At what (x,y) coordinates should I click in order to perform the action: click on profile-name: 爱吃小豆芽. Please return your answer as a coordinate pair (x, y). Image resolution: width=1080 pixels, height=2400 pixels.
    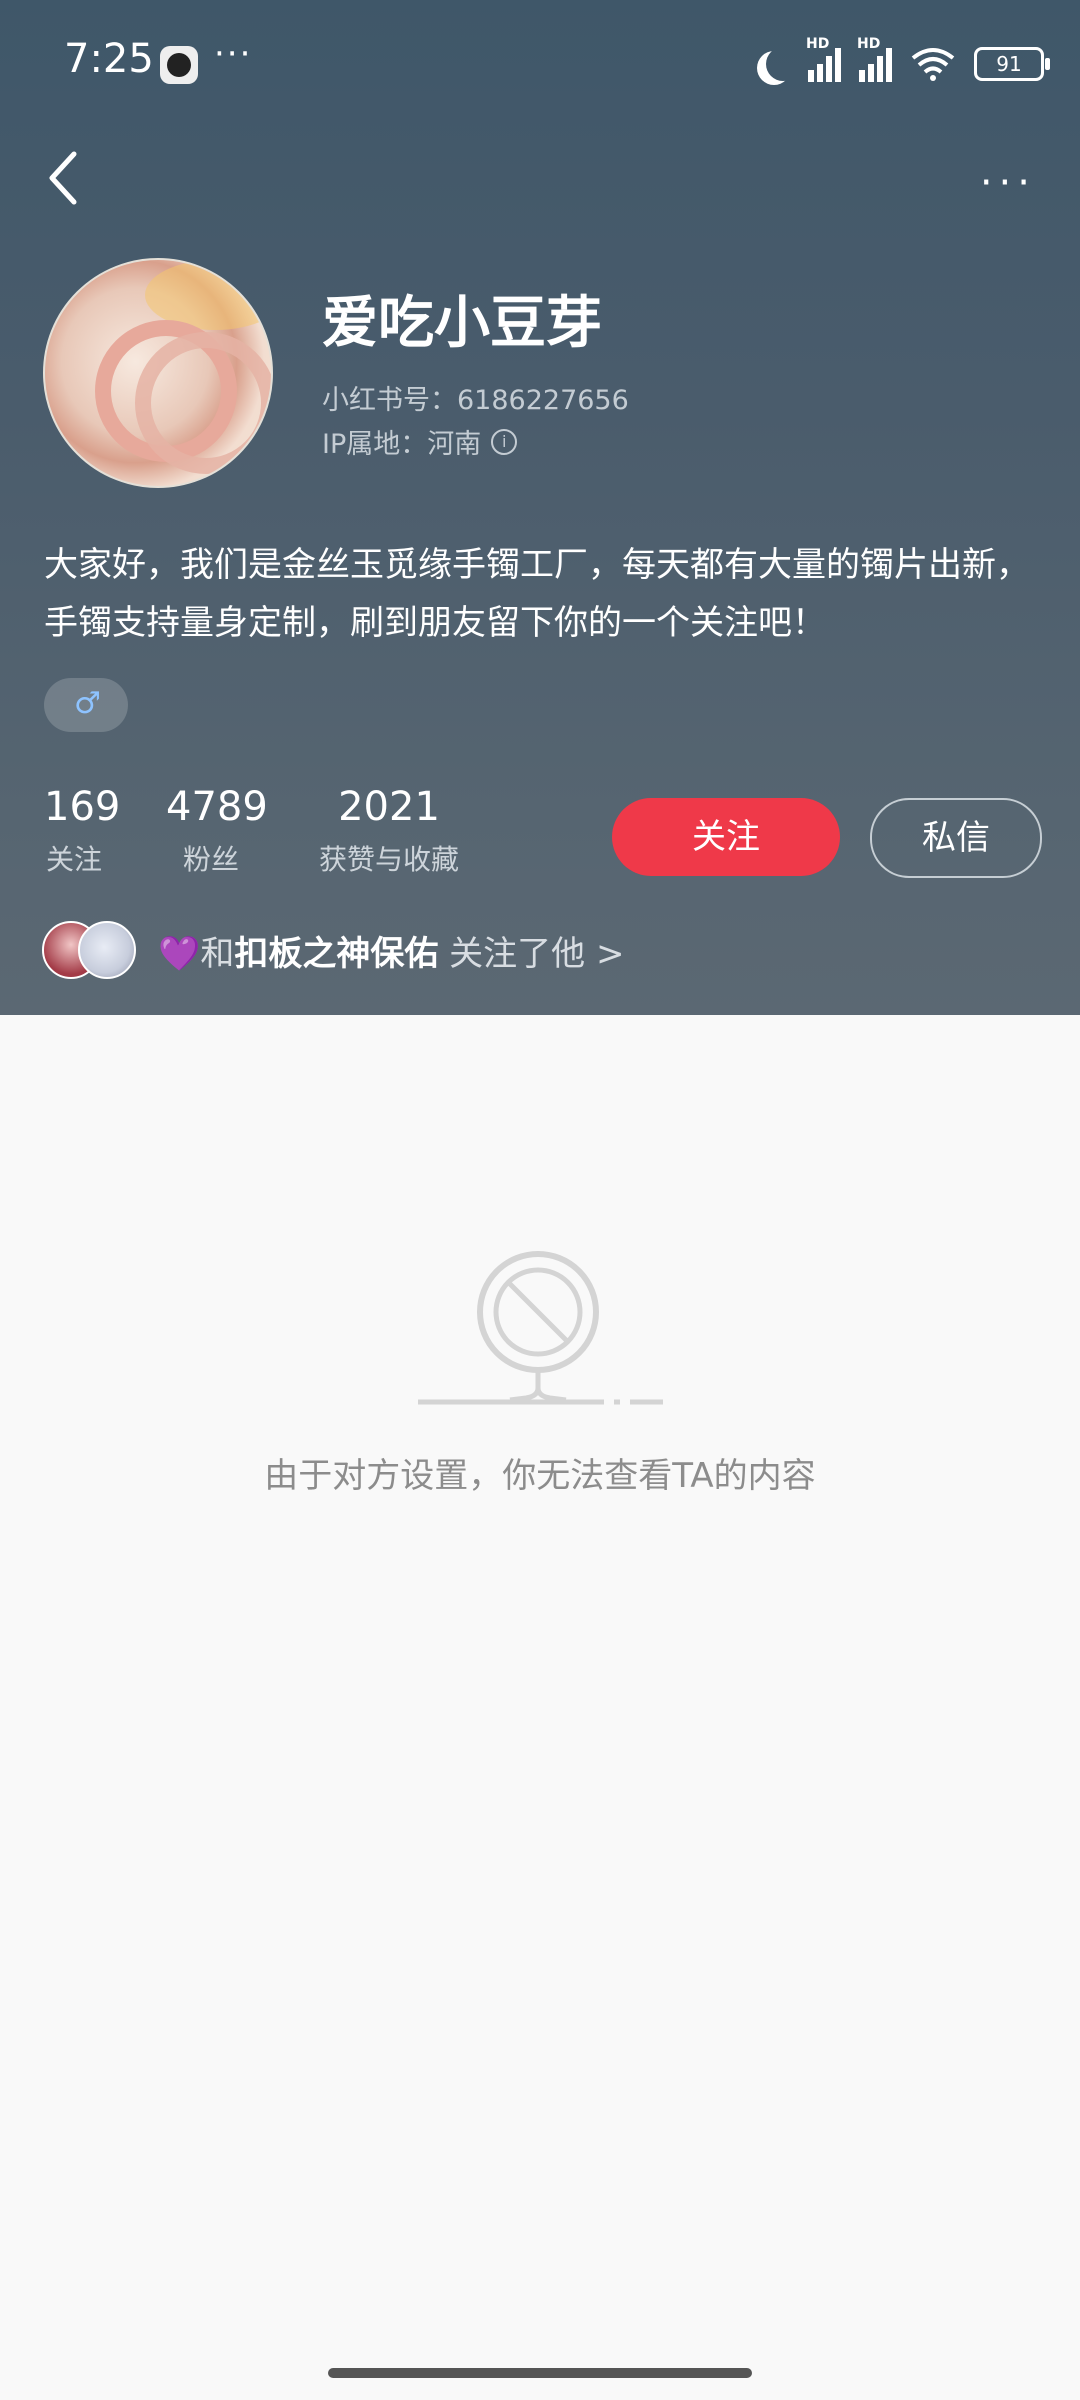
    Looking at the image, I should click on (462, 323).